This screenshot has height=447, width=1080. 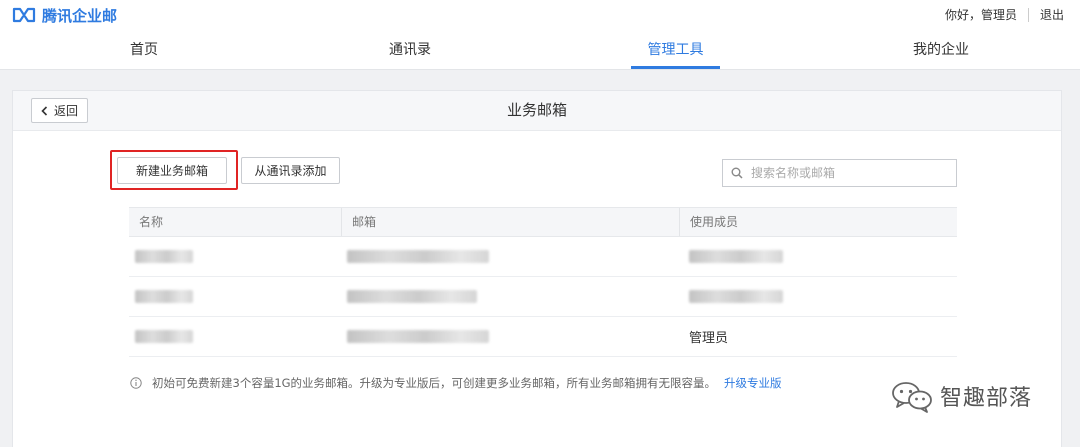 I want to click on user-area: 你好，管理员 退出, so click(x=1004, y=14).